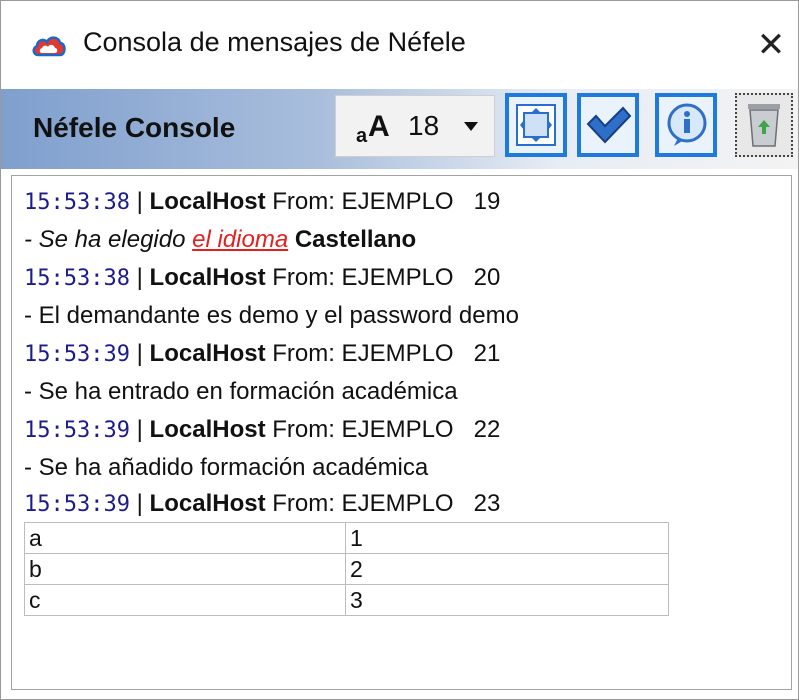 This screenshot has height=700, width=799. What do you see at coordinates (764, 125) in the screenshot?
I see `clear-console-button` at bounding box center [764, 125].